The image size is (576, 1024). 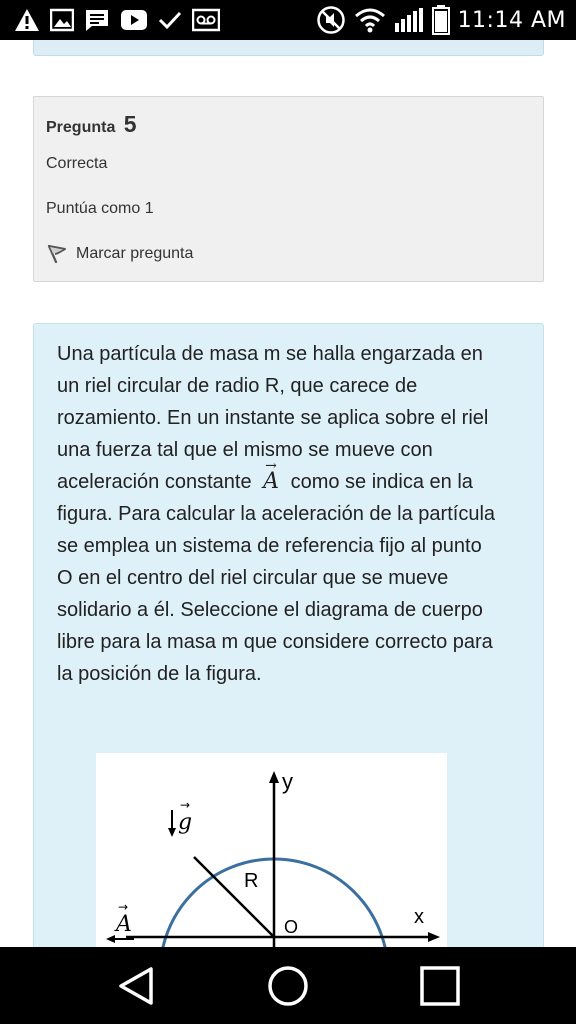 I want to click on vector-a-symbol: A, so click(x=271, y=474).